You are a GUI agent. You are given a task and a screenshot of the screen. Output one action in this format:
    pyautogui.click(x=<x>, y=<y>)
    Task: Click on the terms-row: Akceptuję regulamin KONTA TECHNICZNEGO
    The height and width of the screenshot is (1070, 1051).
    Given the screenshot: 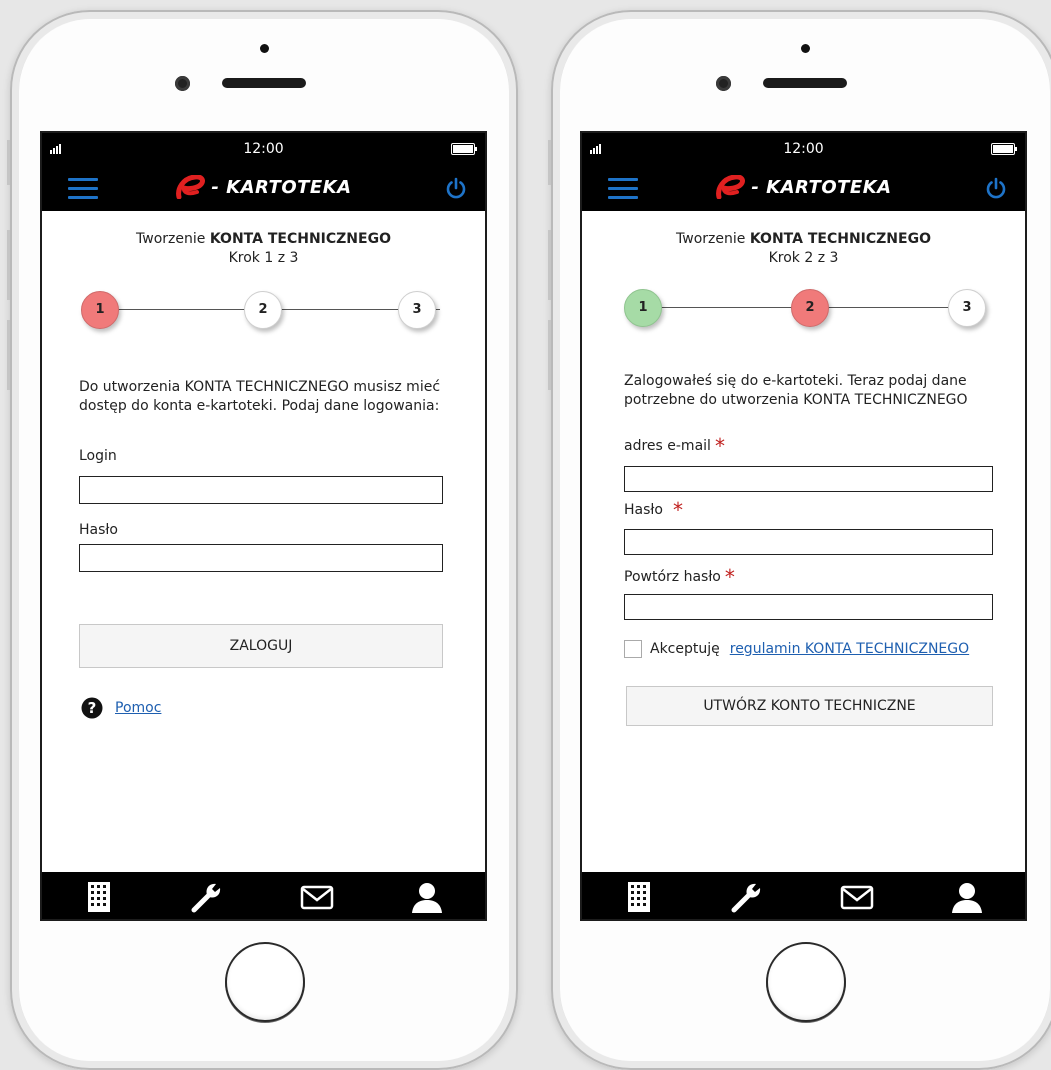 What is the action you would take?
    pyautogui.click(x=796, y=649)
    